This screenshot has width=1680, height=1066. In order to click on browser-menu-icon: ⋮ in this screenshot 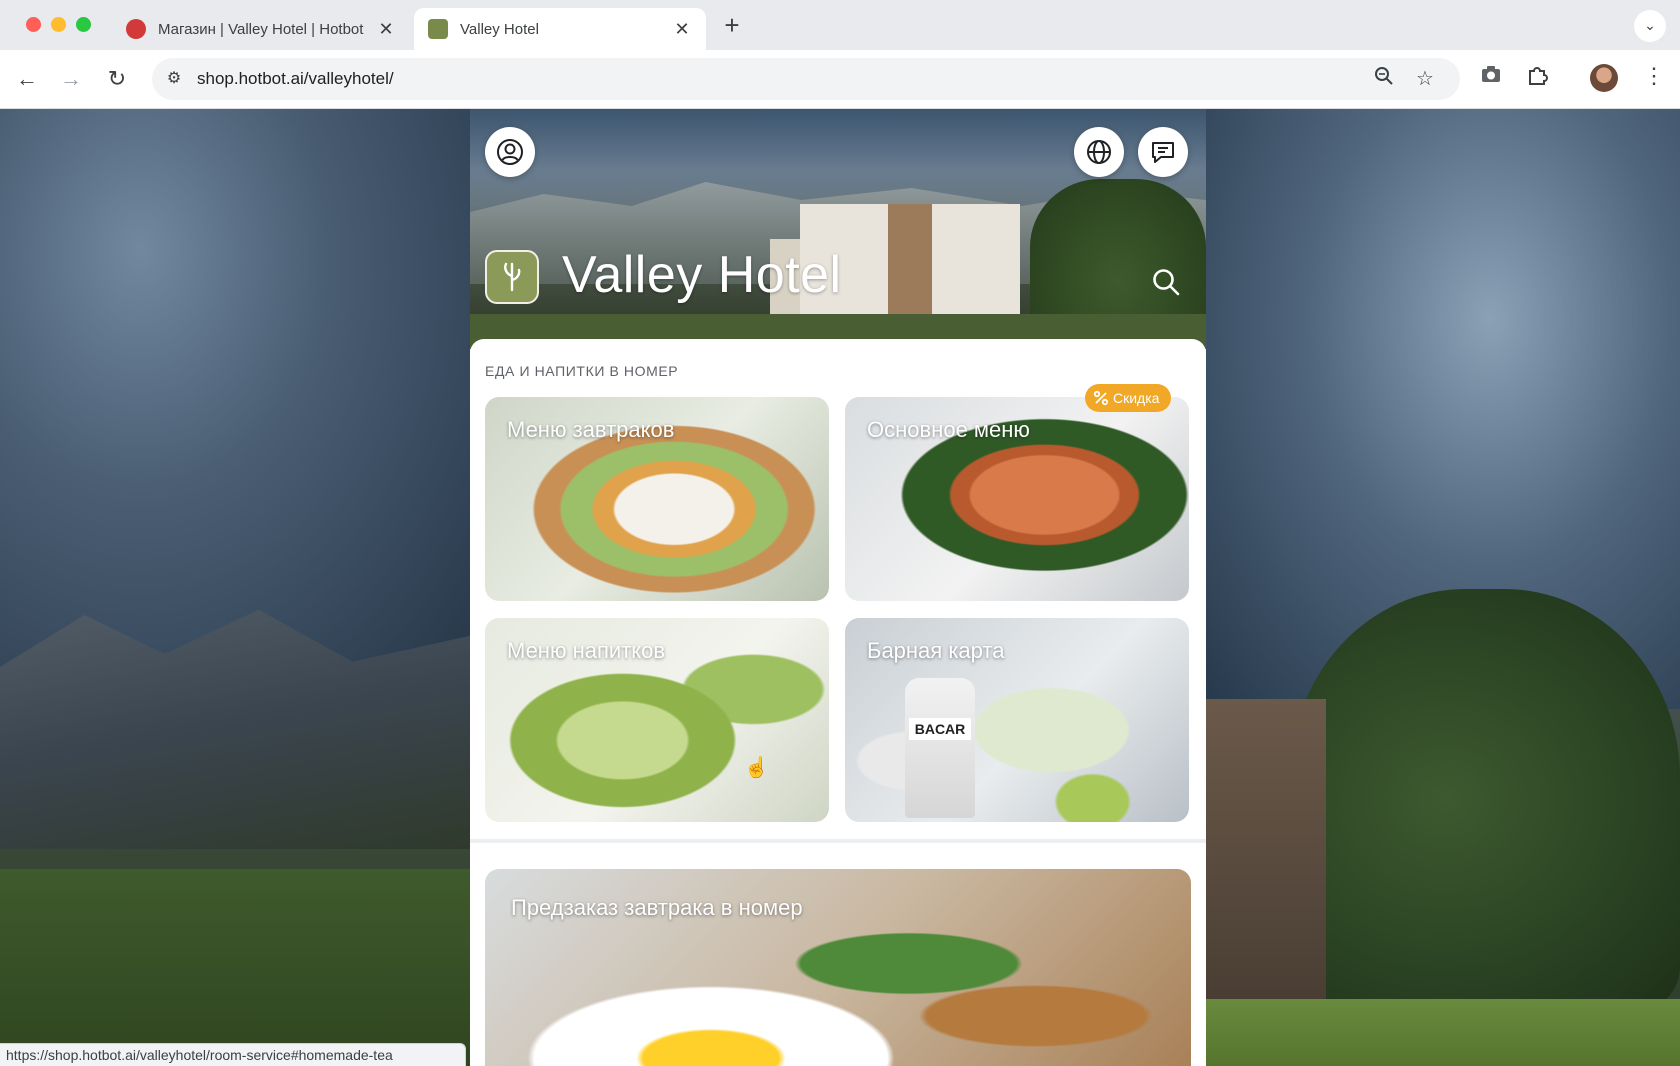, I will do `click(1654, 76)`.